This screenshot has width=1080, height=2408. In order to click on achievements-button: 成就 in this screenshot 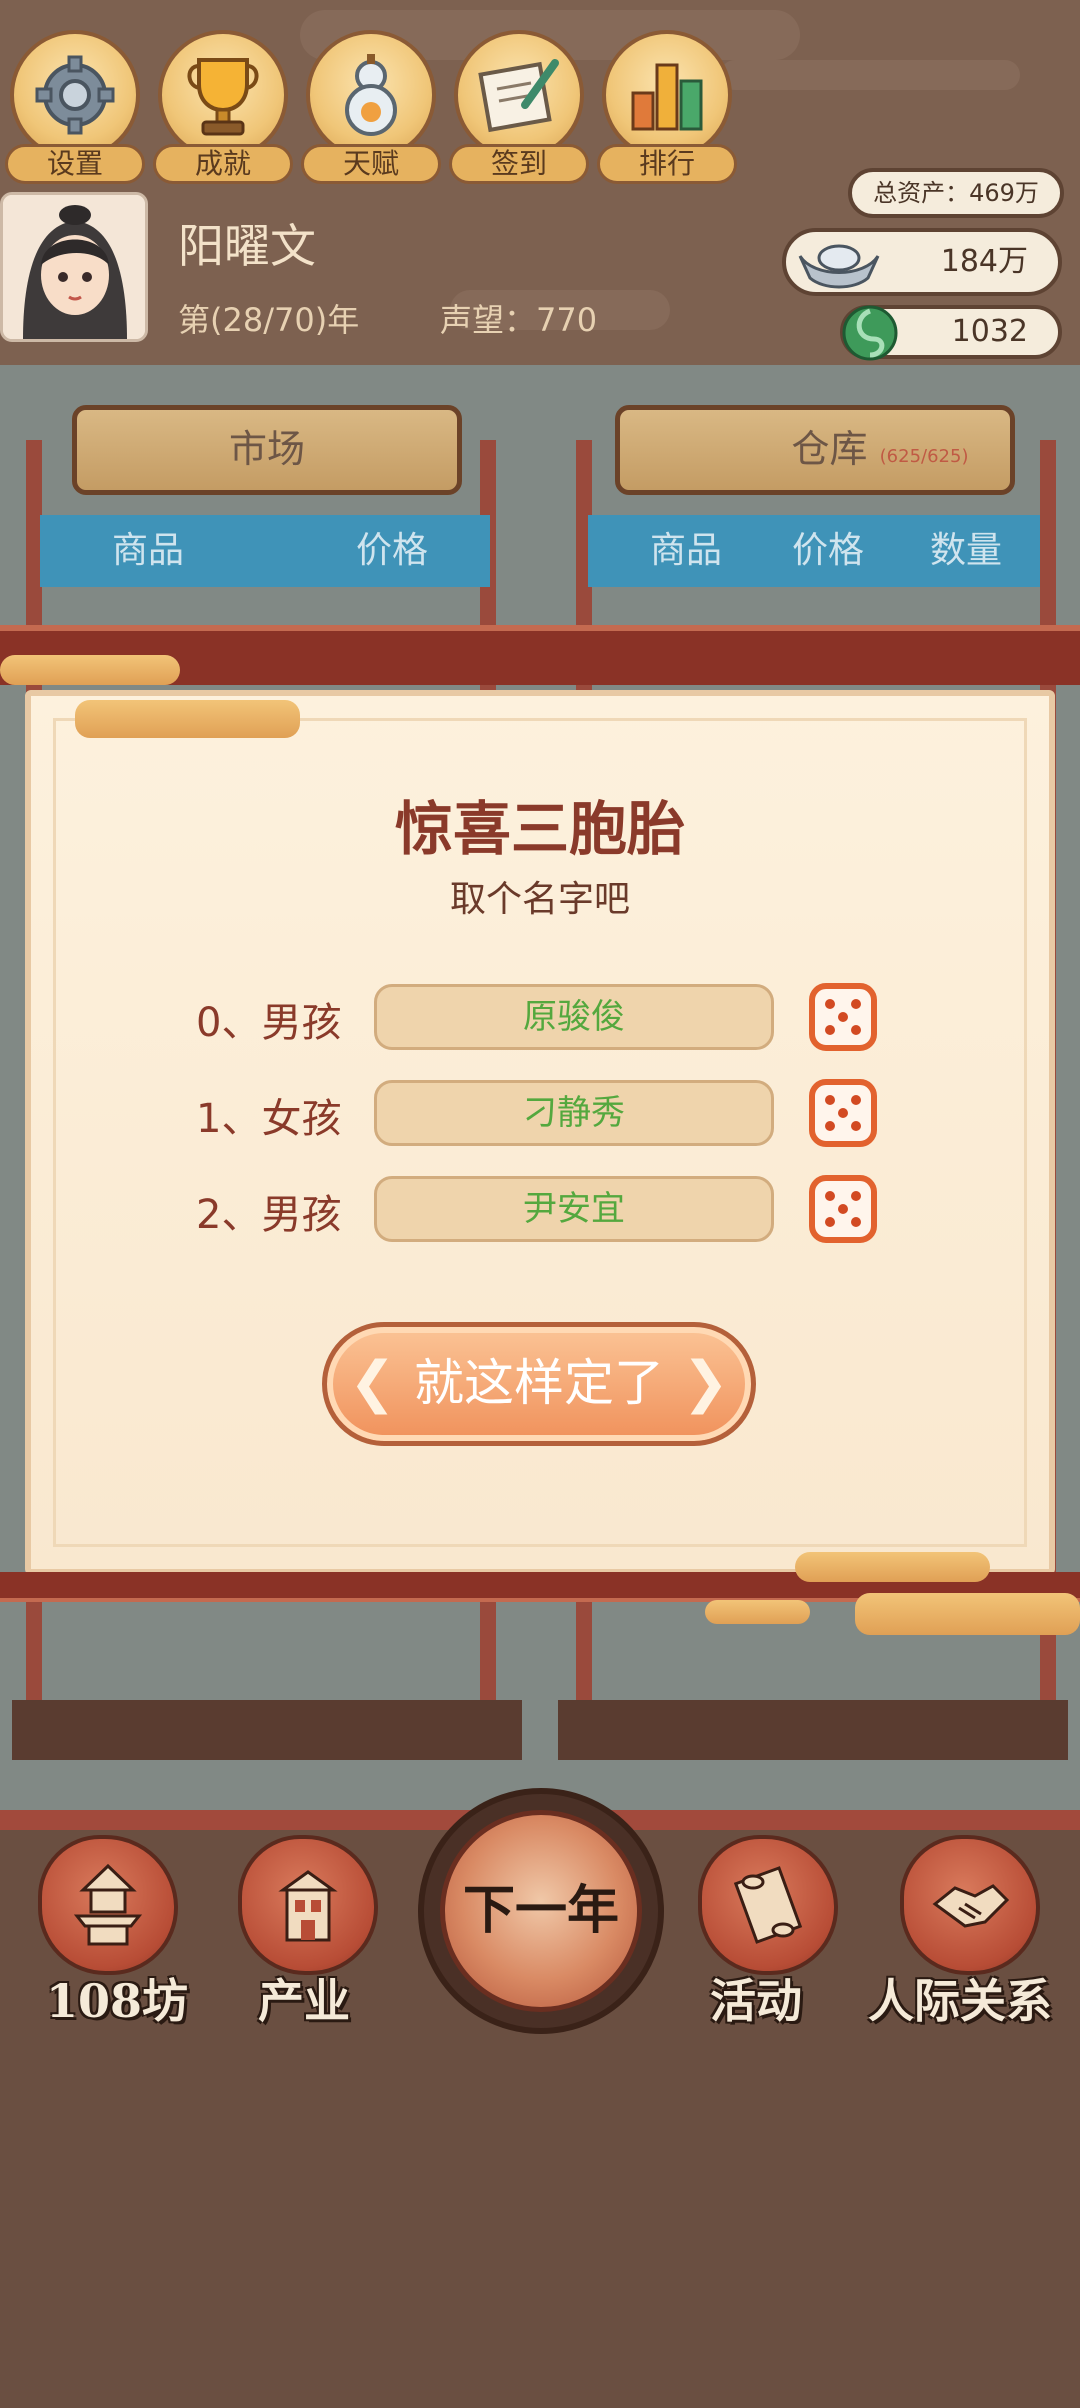, I will do `click(223, 110)`.